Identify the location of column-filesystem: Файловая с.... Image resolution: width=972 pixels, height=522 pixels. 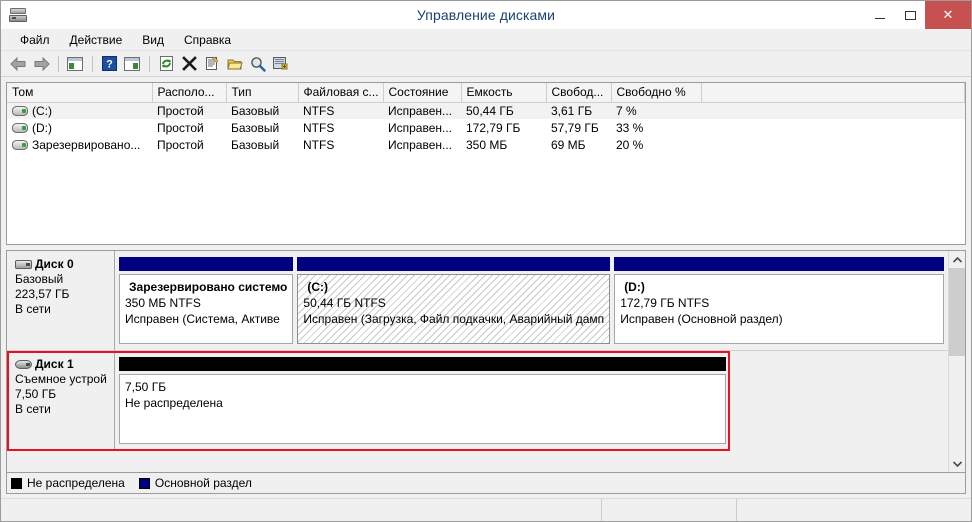
(341, 93).